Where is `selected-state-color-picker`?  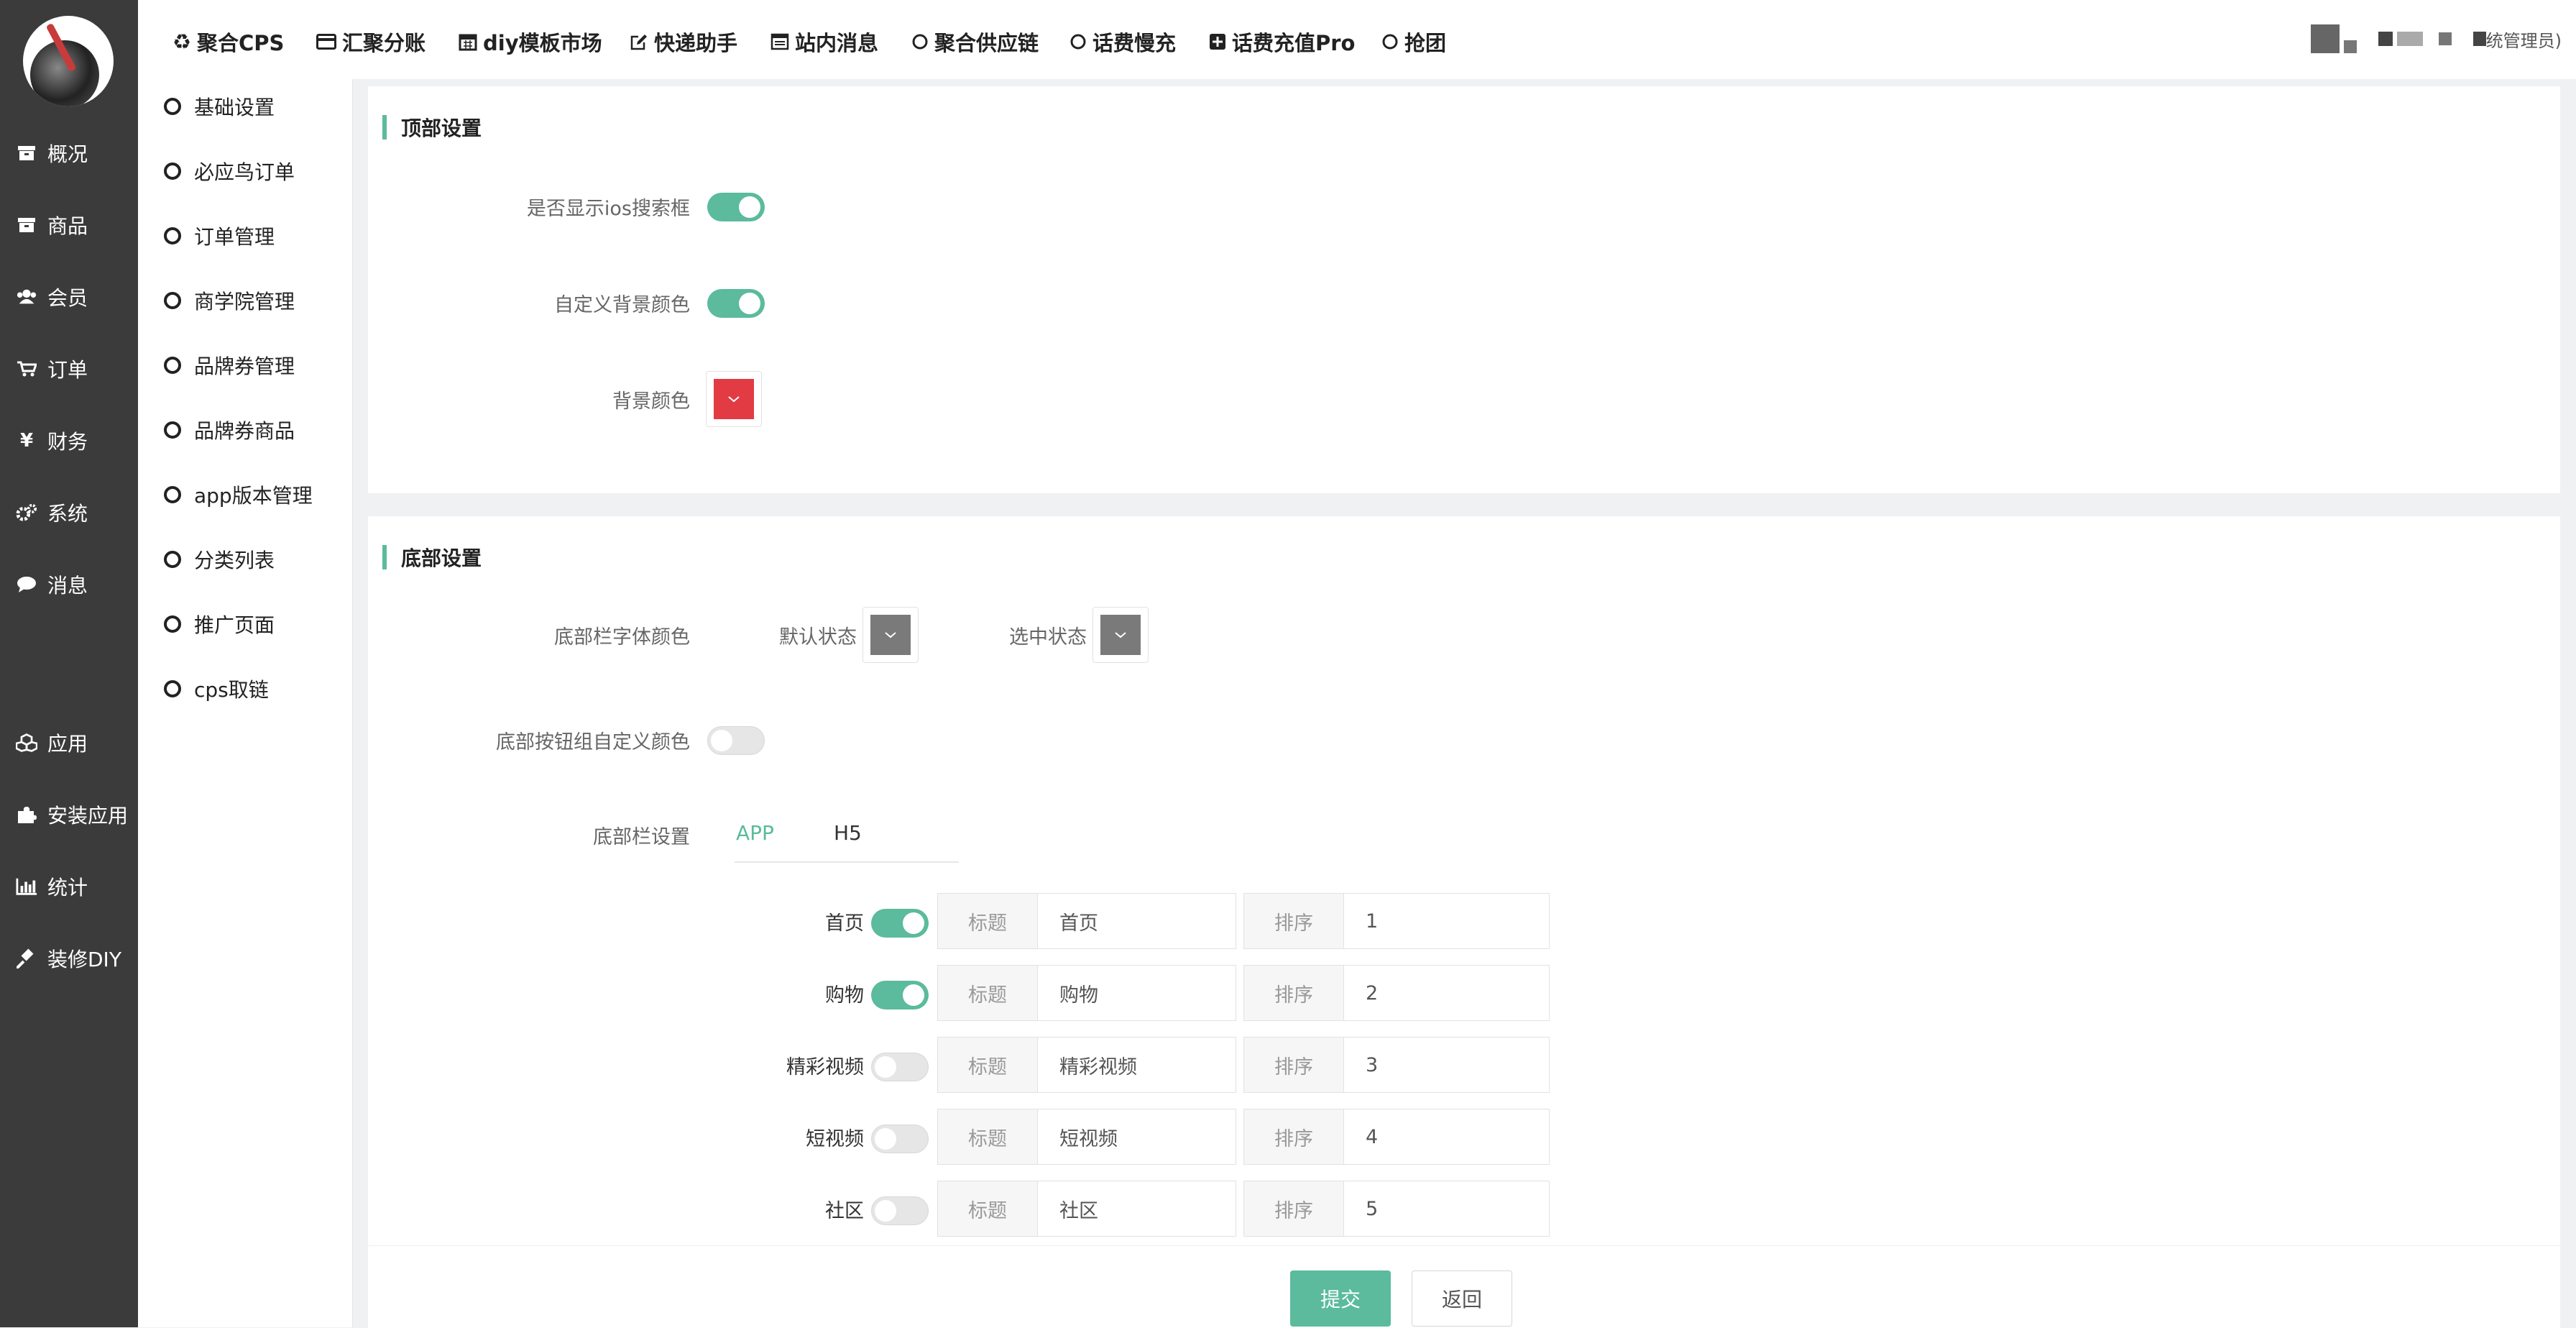 selected-state-color-picker is located at coordinates (1120, 635).